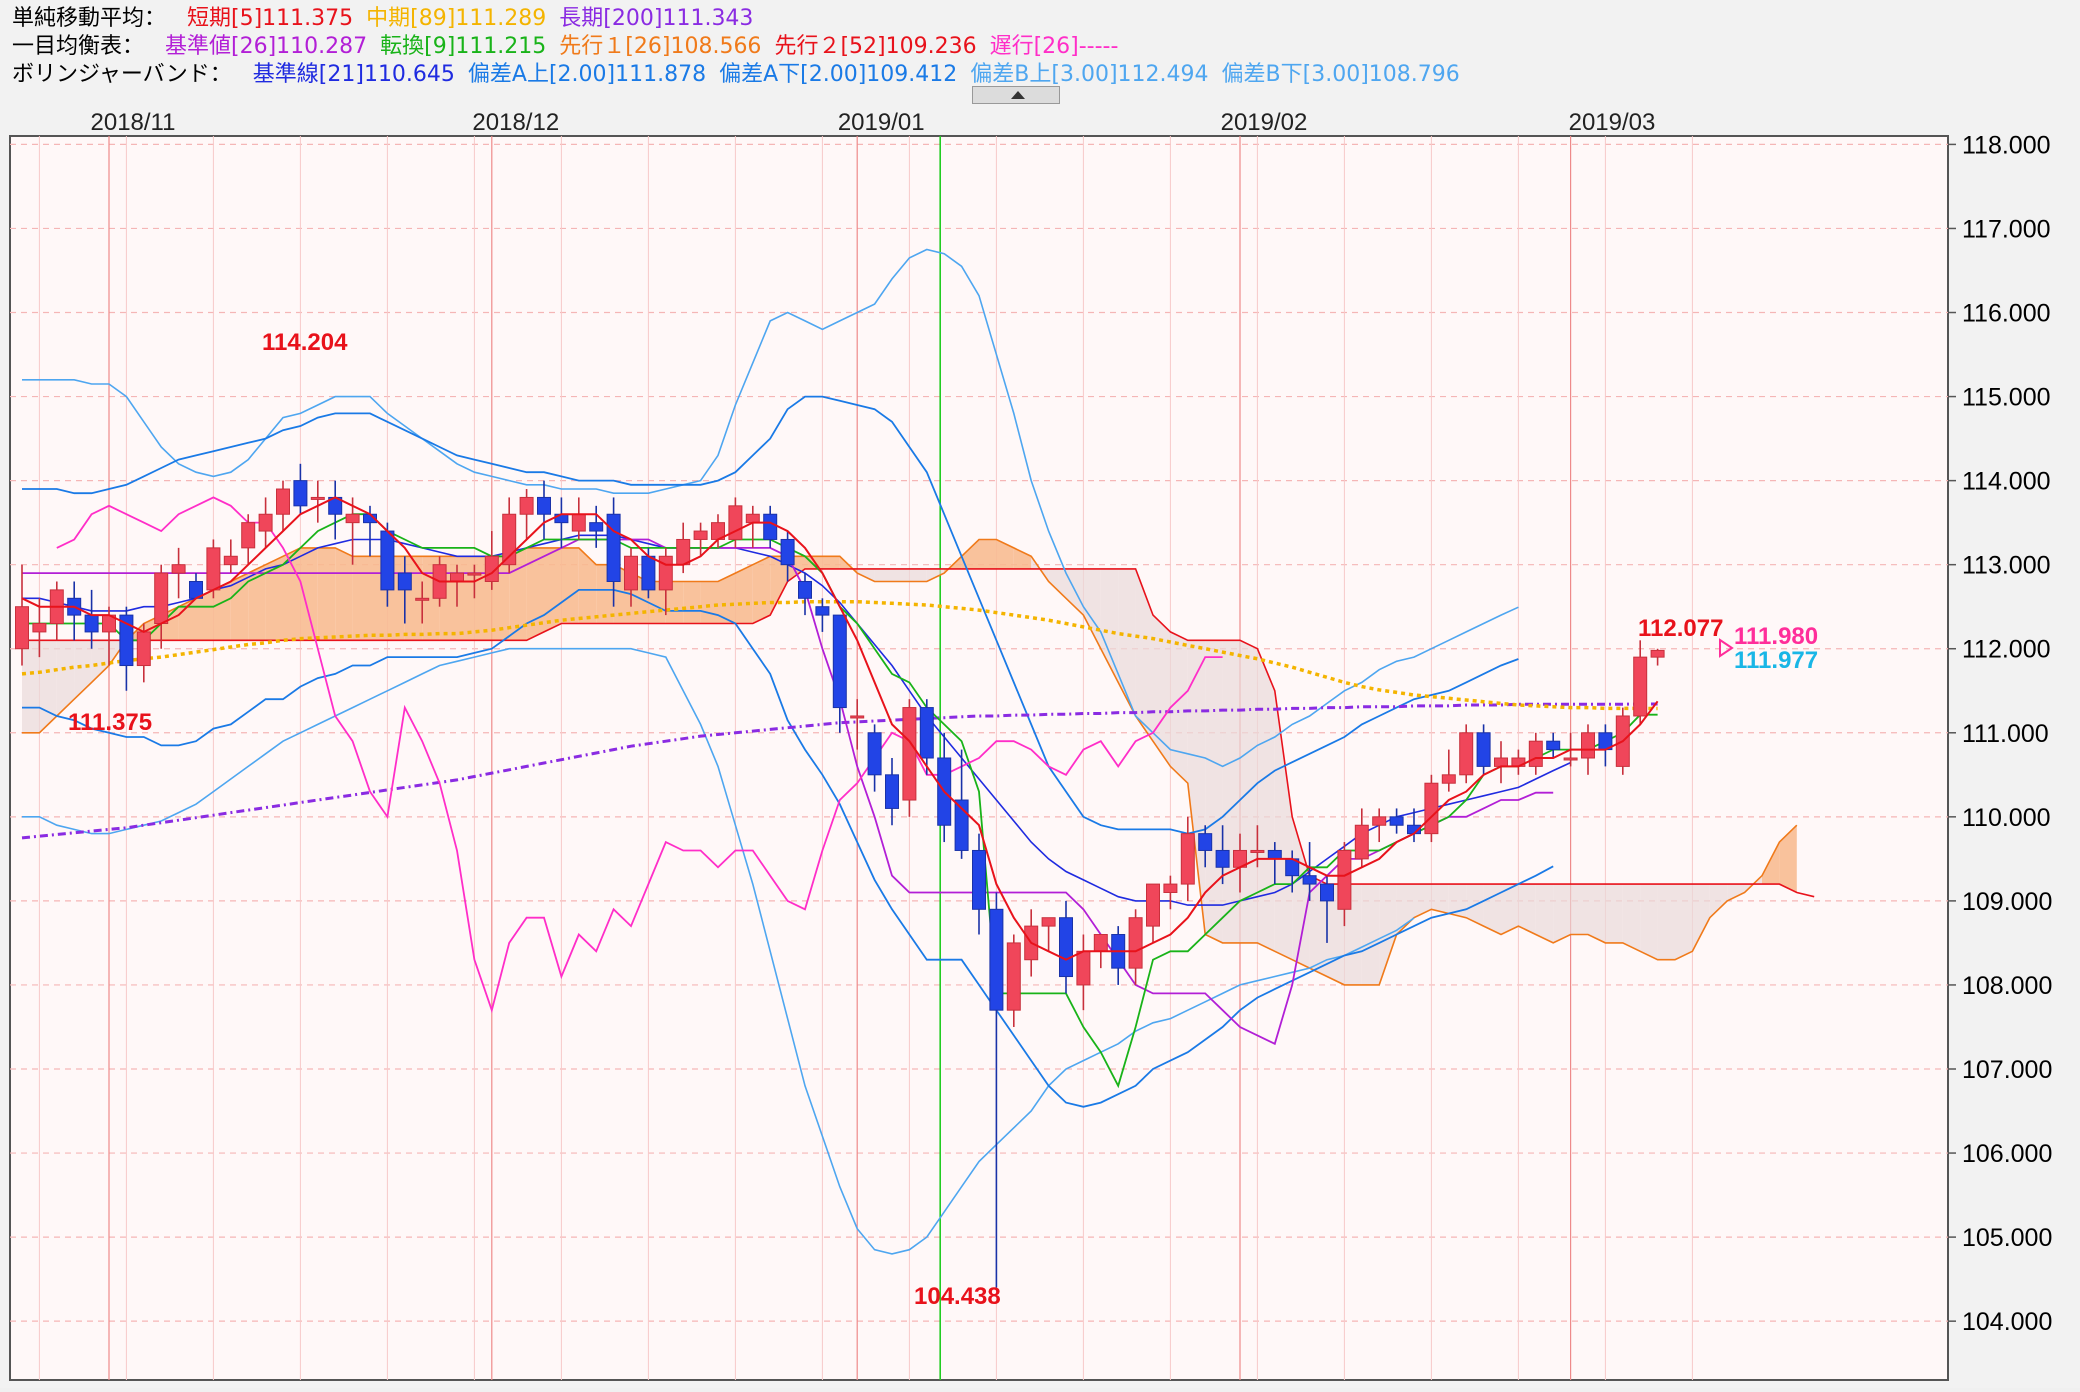 This screenshot has height=1392, width=2080. Describe the element at coordinates (353, 74) in the screenshot. I see `legend-bb-base: 基準線[21]110.645` at that location.